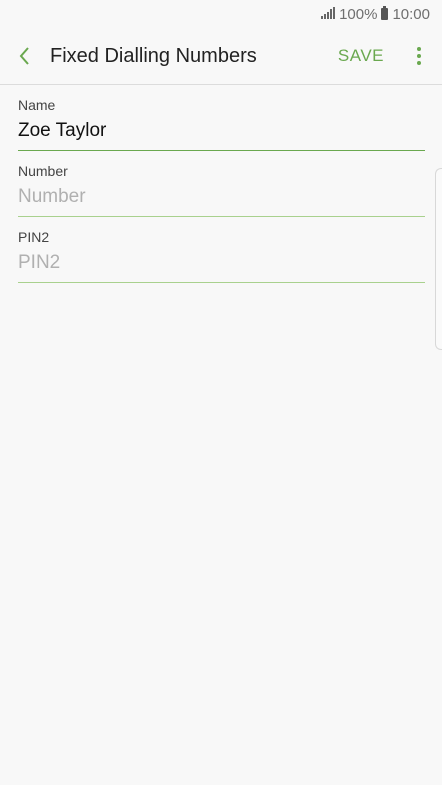 The image size is (442, 785). I want to click on number-label: Number, so click(43, 171).